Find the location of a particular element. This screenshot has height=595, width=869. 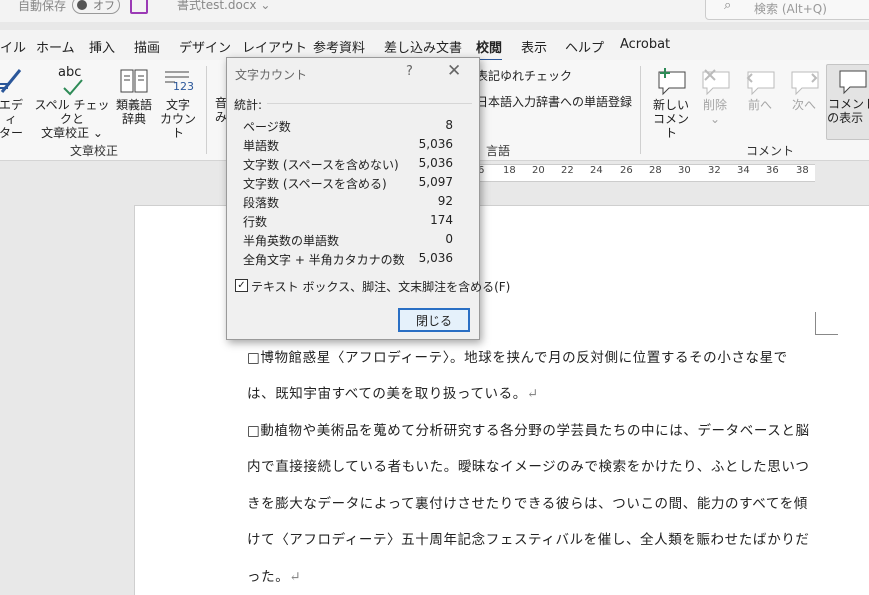

document-line: □動植物や美術品を蒐めて分析研究する各分野の学芸員たちの中には、データベースと脳 is located at coordinates (528, 429).